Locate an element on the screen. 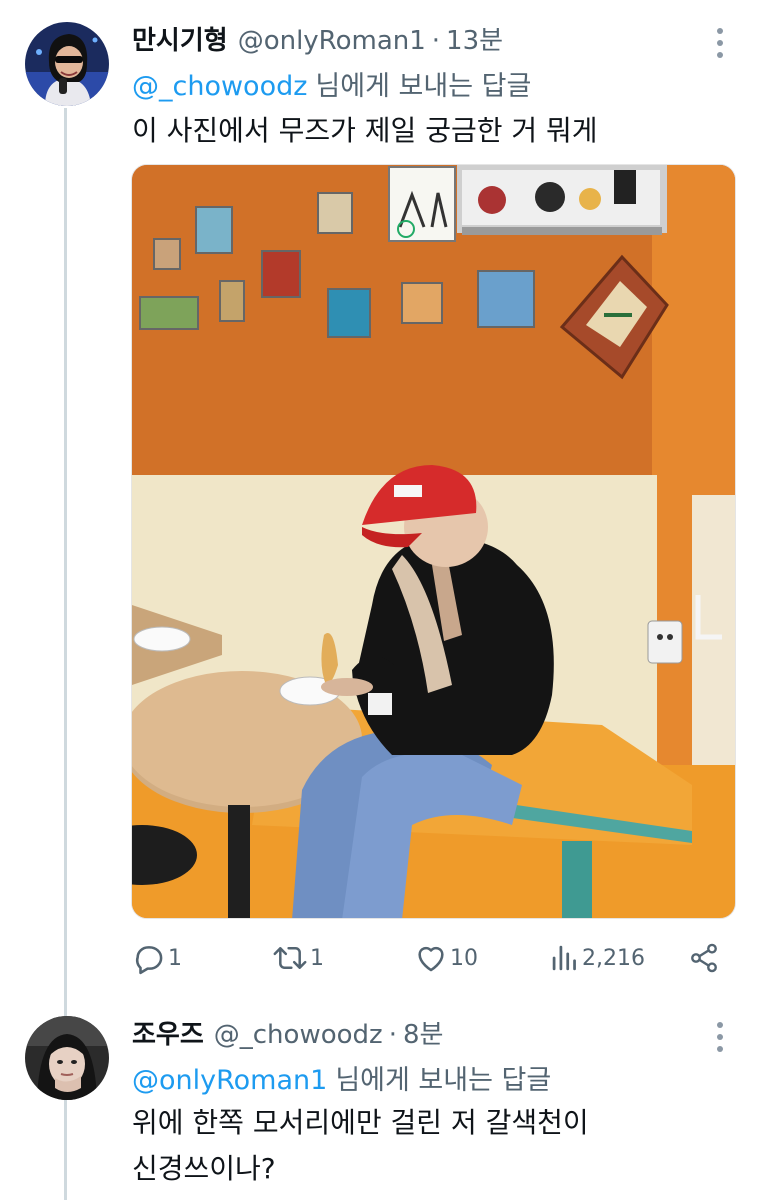 The image size is (761, 1200). user-handle: @onlyRoman1 is located at coordinates (332, 41).